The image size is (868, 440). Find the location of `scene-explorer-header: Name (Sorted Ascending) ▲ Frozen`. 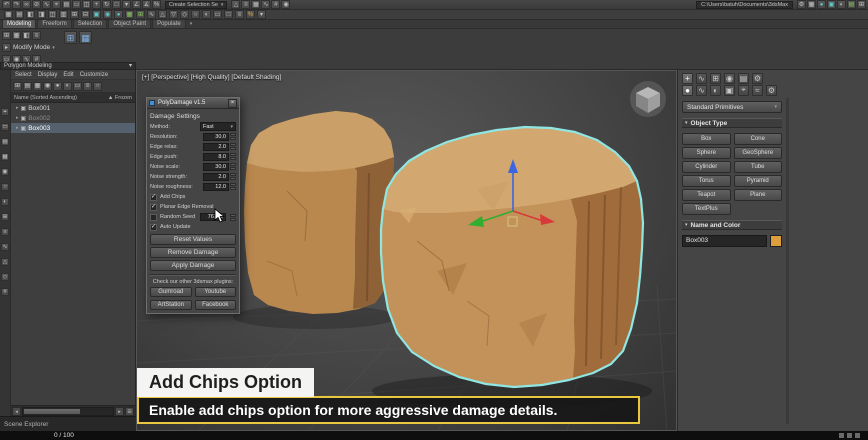

scene-explorer-header: Name (Sorted Ascending) ▲ Frozen is located at coordinates (73, 98).